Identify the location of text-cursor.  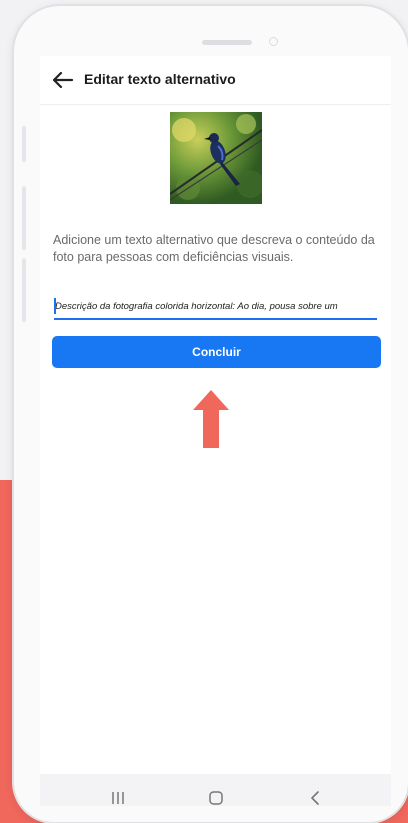
(55, 306).